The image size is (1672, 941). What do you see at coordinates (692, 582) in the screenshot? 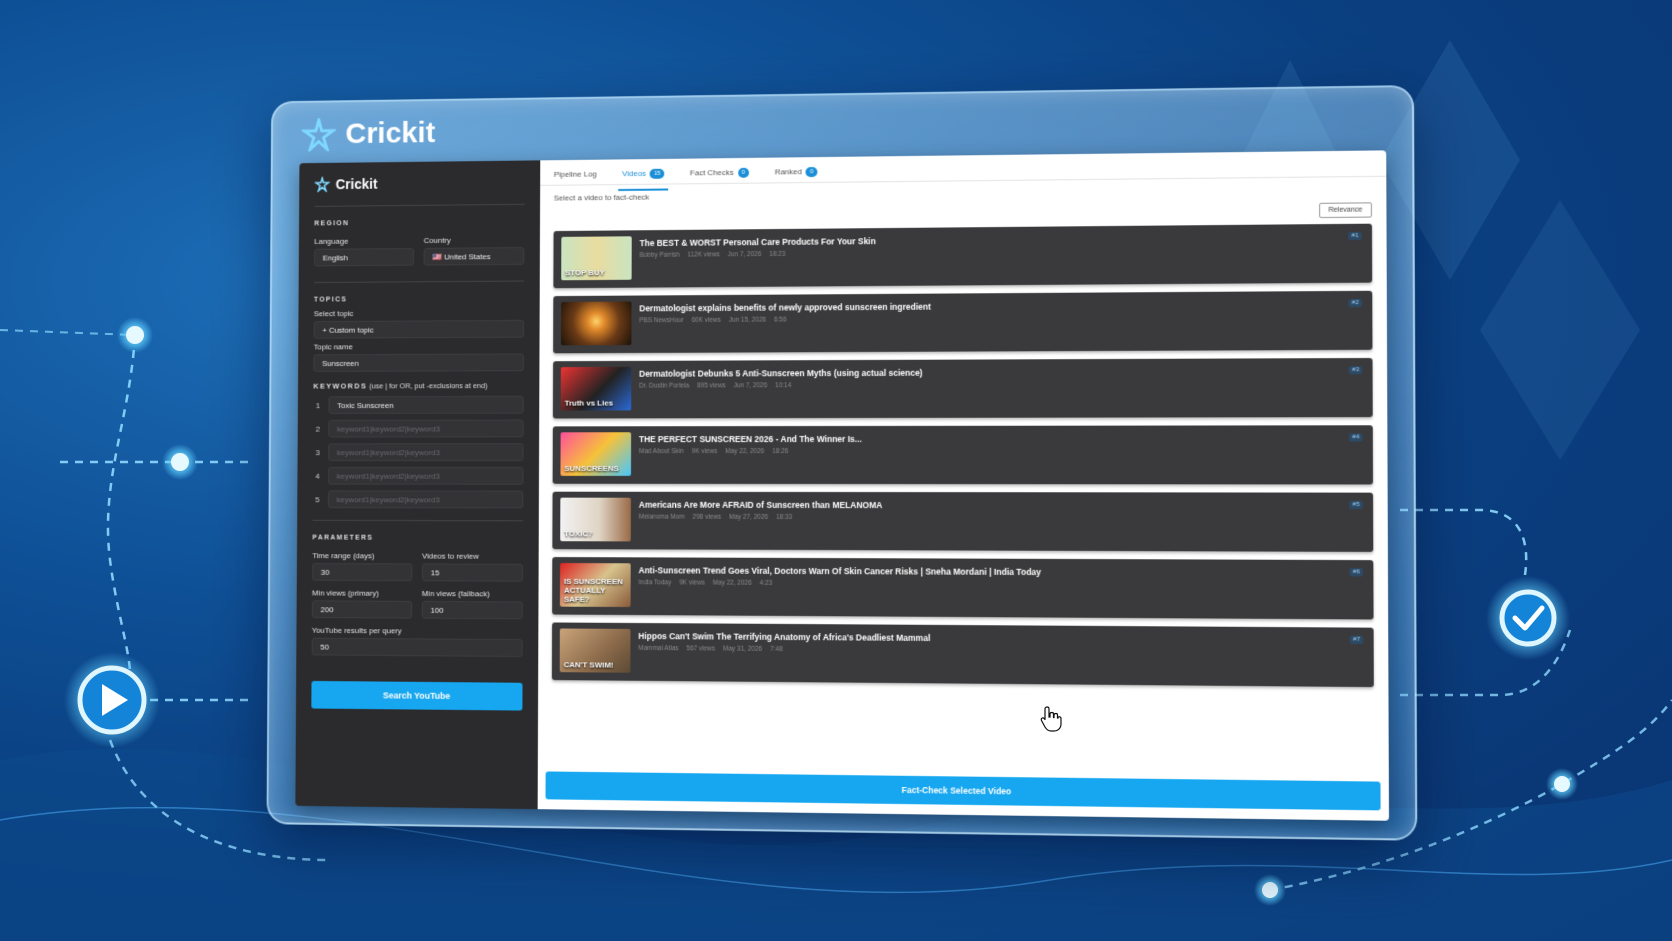
I see `video-views: 9K views` at bounding box center [692, 582].